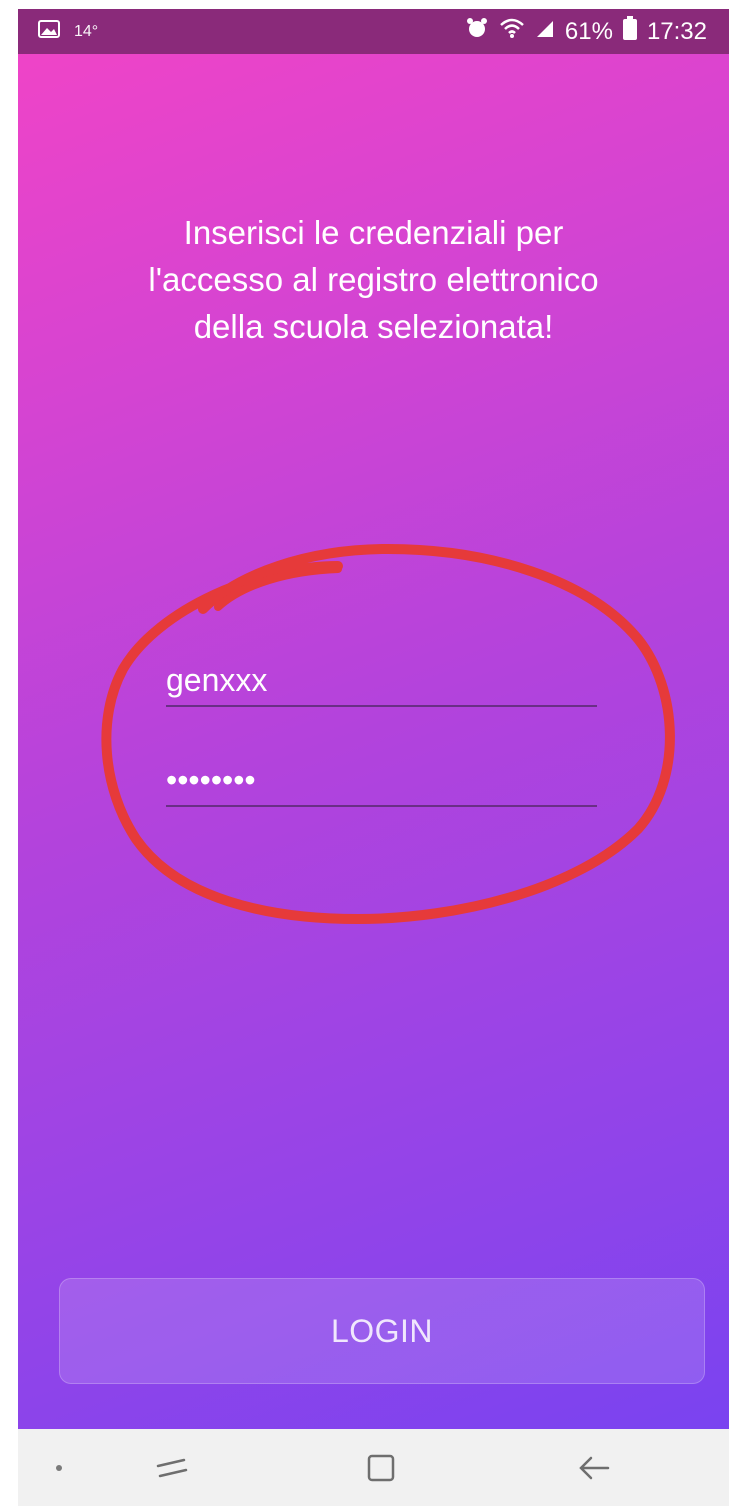 The image size is (729, 1506). What do you see at coordinates (211, 780) in the screenshot?
I see `password-value: ••••••••` at bounding box center [211, 780].